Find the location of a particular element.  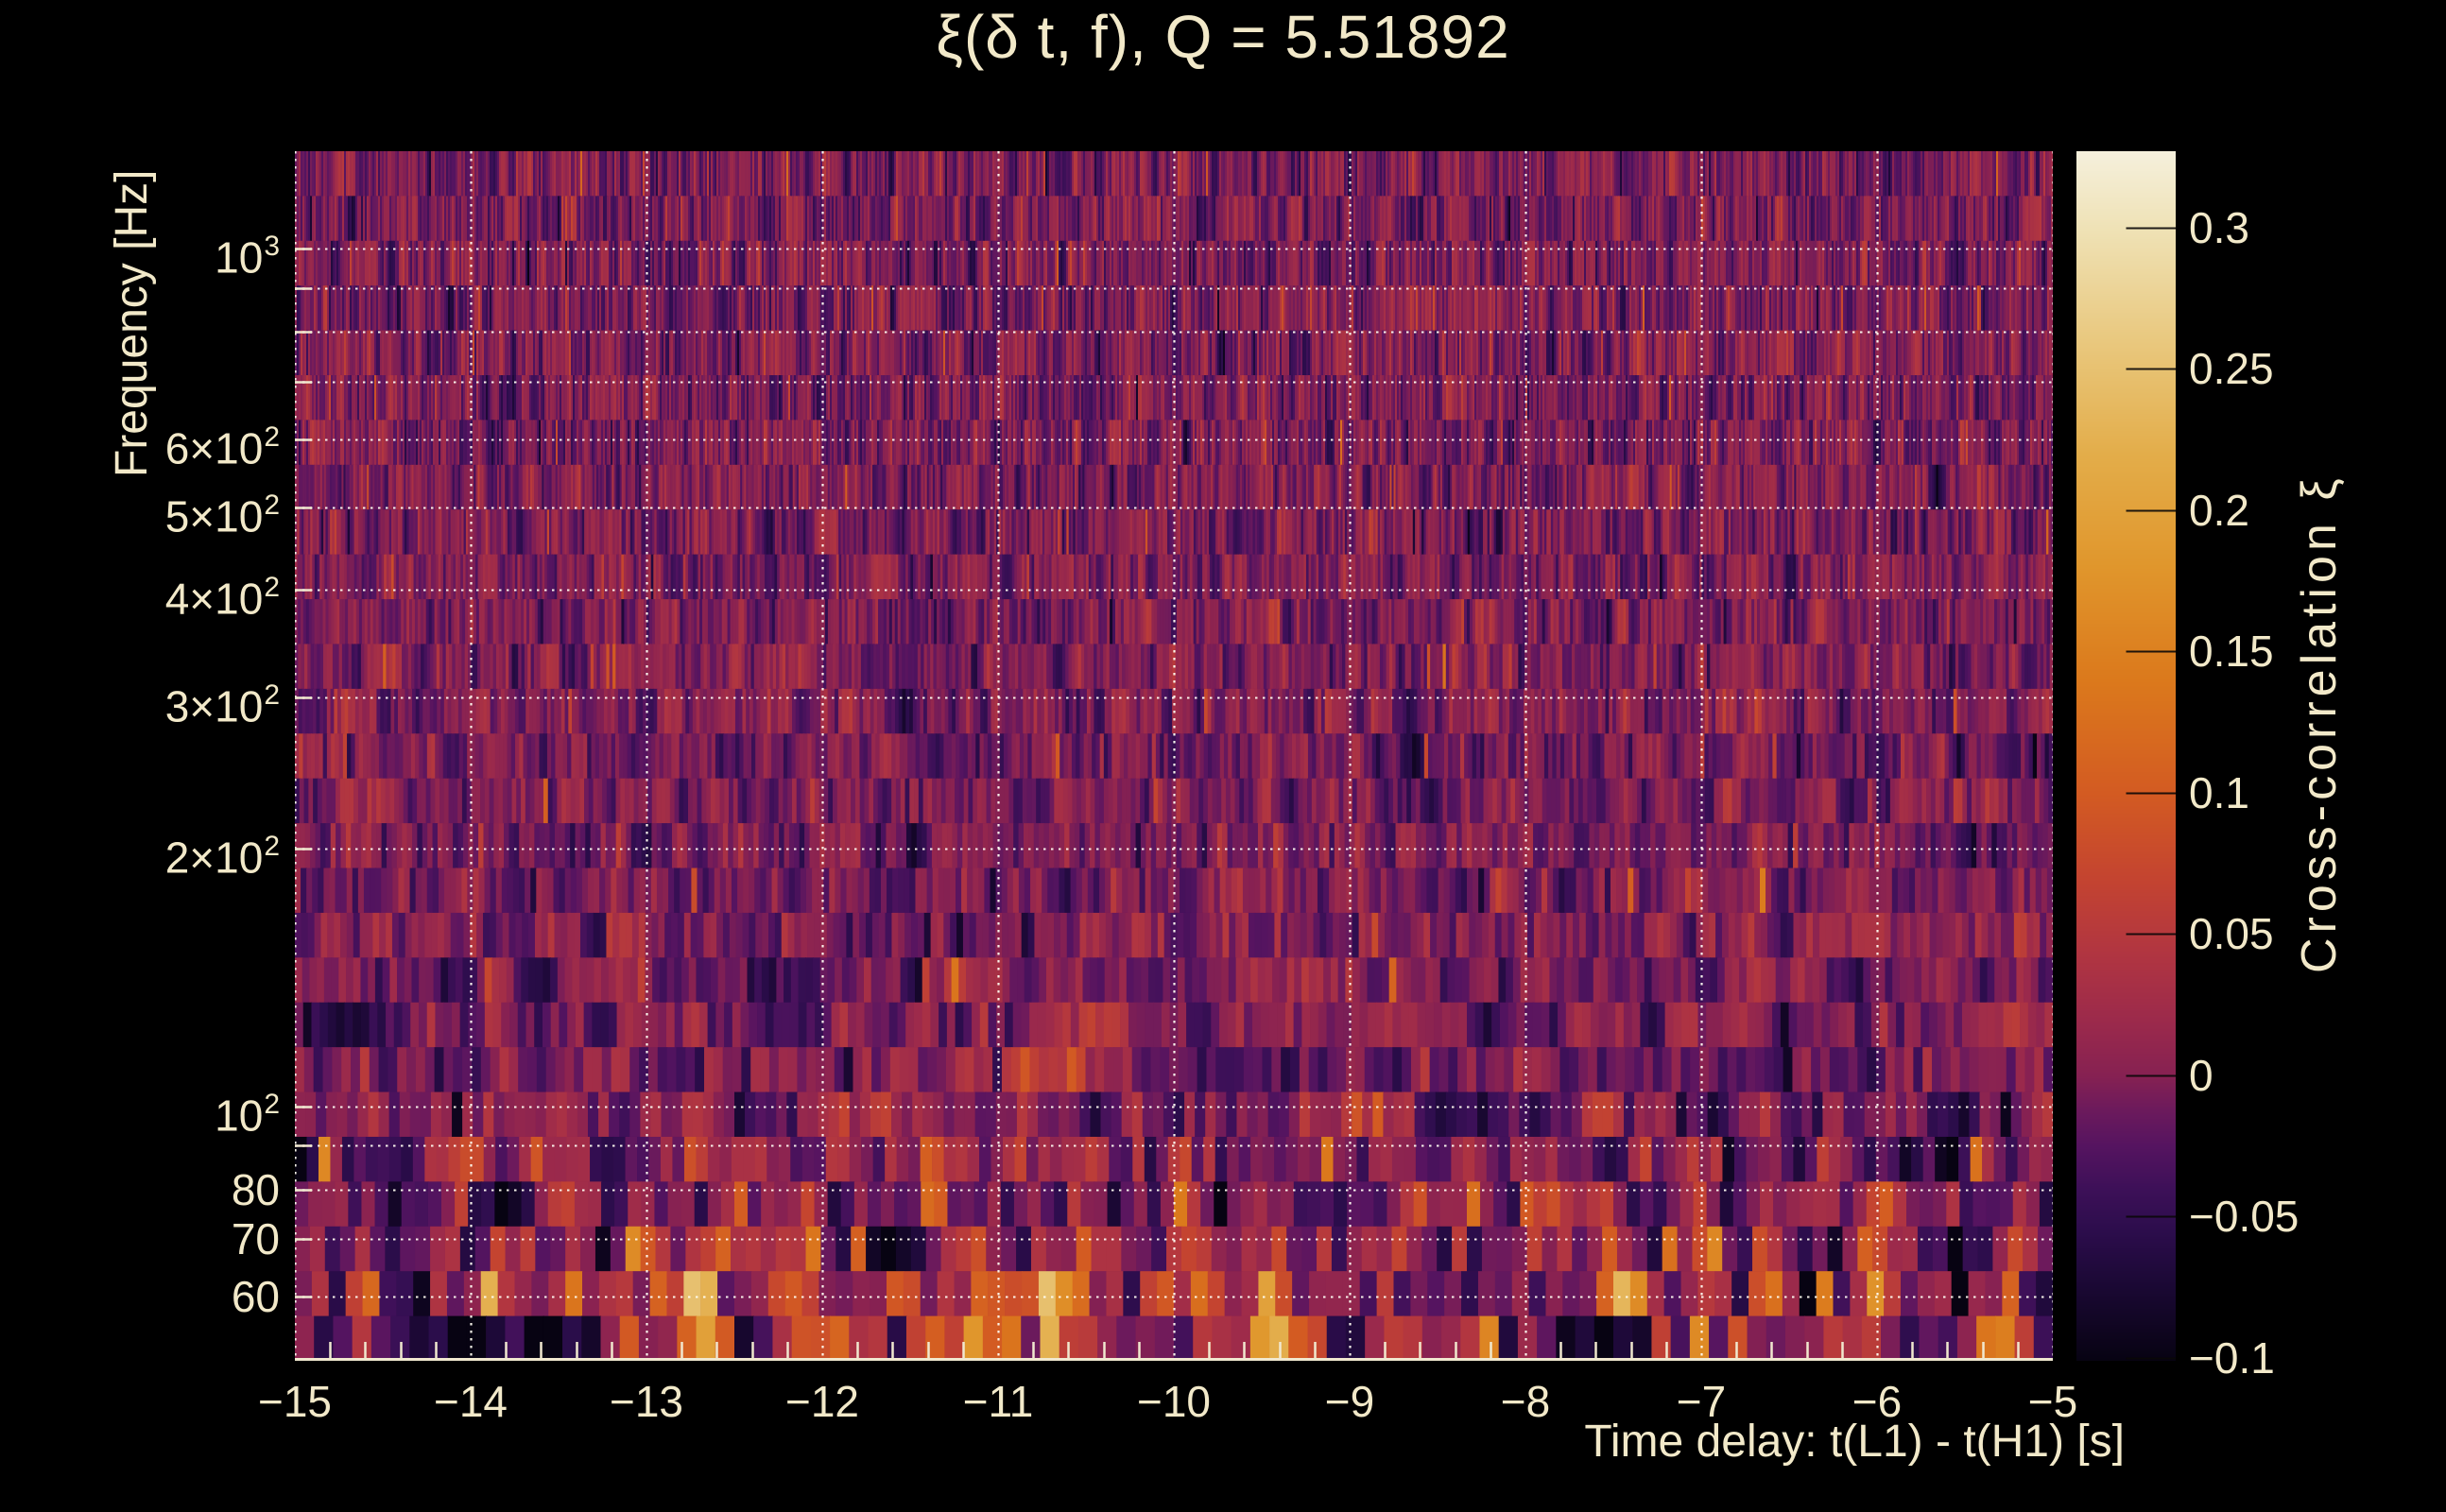

colorbar-tick-label: 0.3 is located at coordinates (2219, 227).